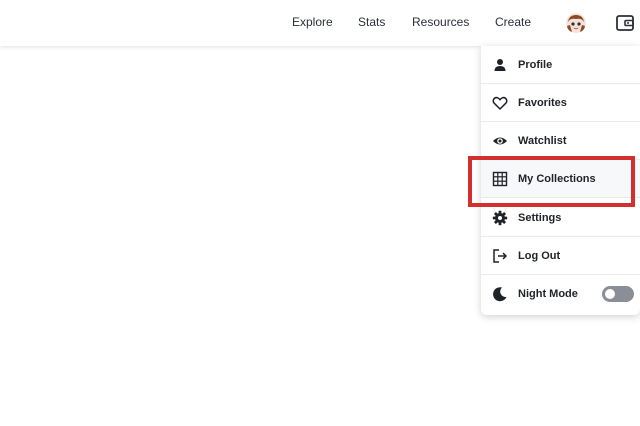  I want to click on gear-icon, so click(500, 218).